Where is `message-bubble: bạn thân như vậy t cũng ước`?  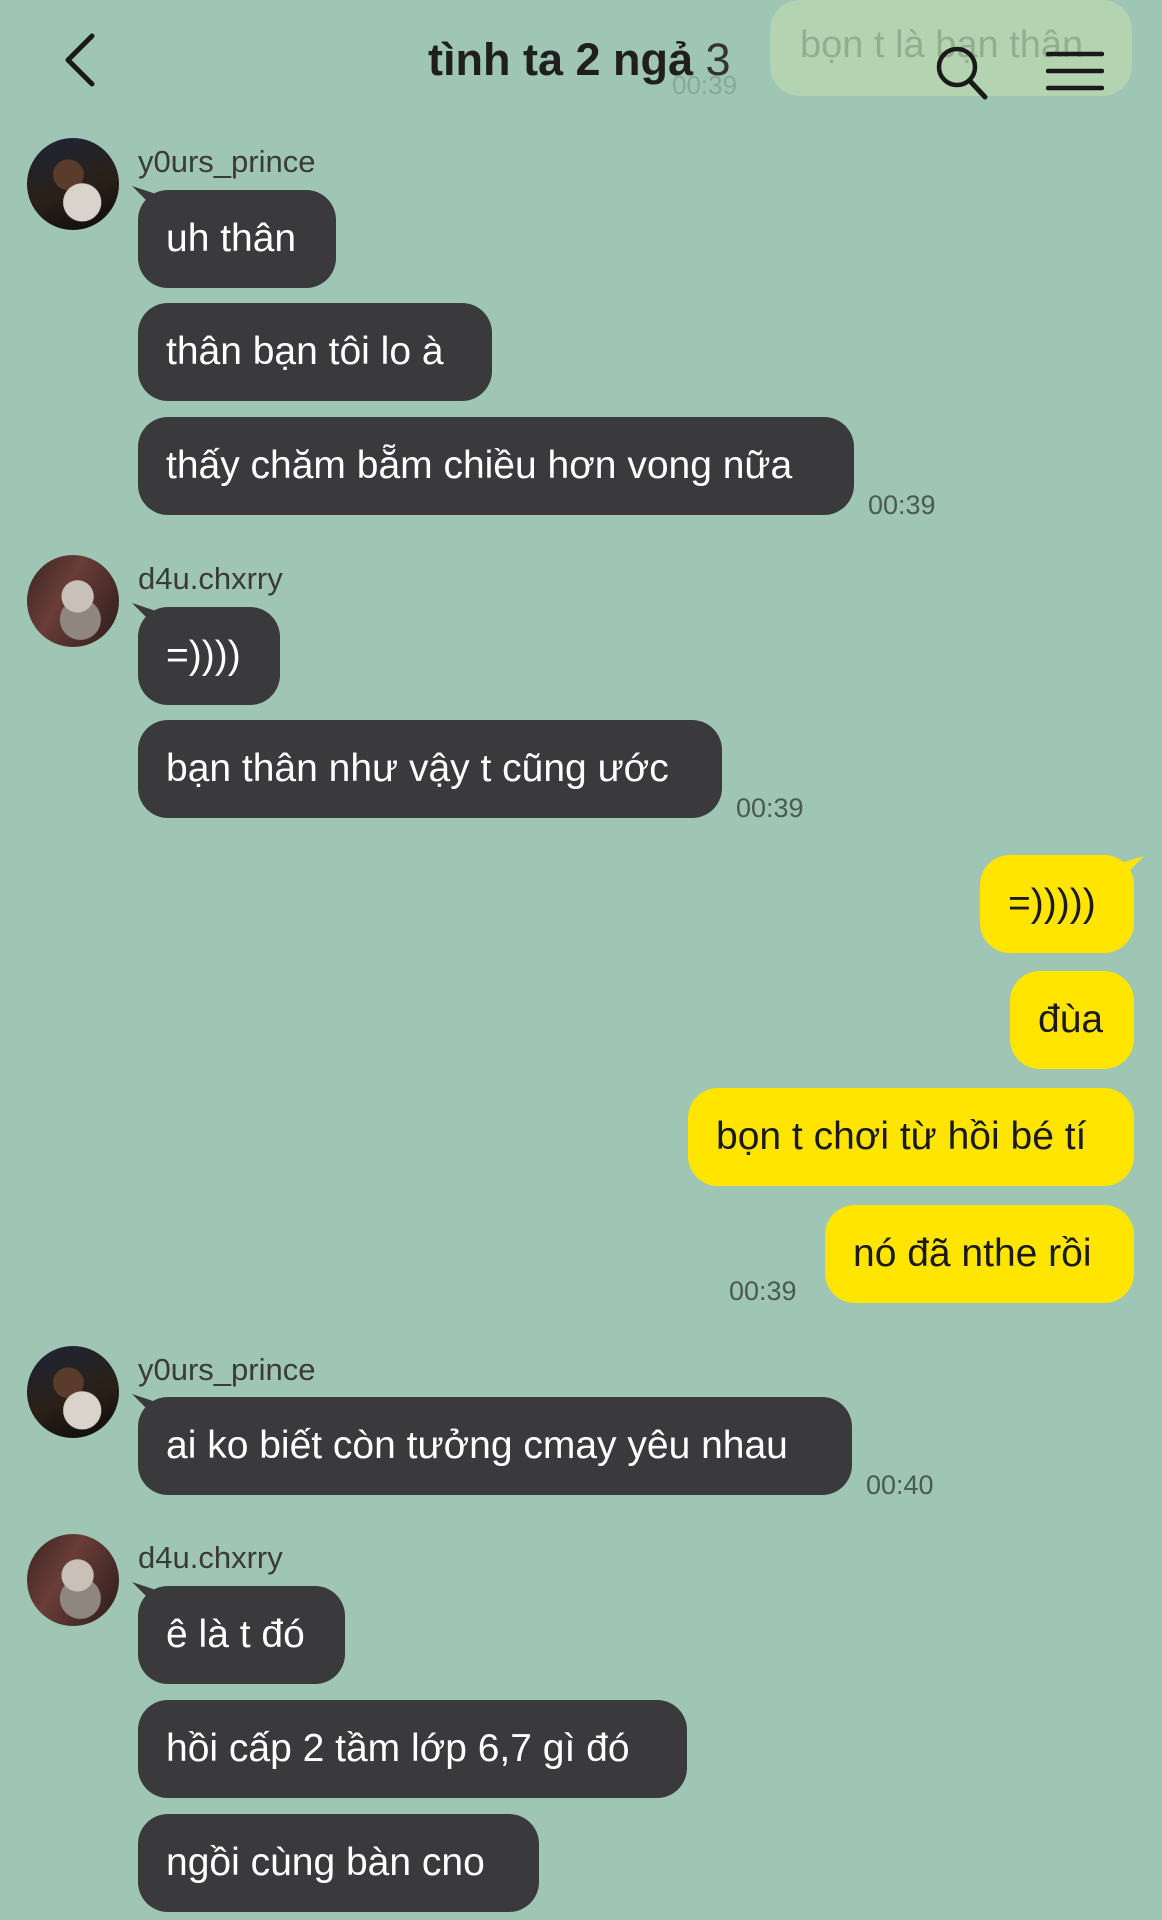
message-bubble: bạn thân như vậy t cũng ước is located at coordinates (430, 769).